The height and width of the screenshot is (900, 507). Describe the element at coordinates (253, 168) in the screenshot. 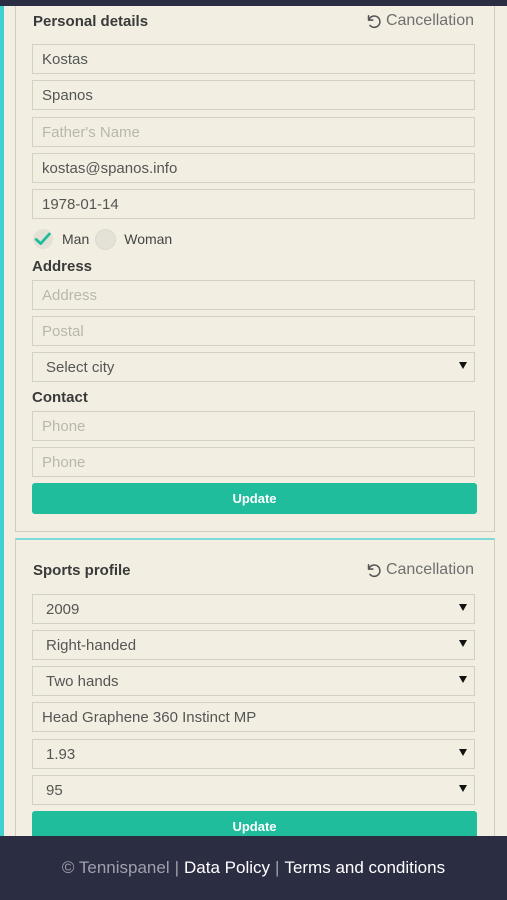

I see `email-input` at that location.